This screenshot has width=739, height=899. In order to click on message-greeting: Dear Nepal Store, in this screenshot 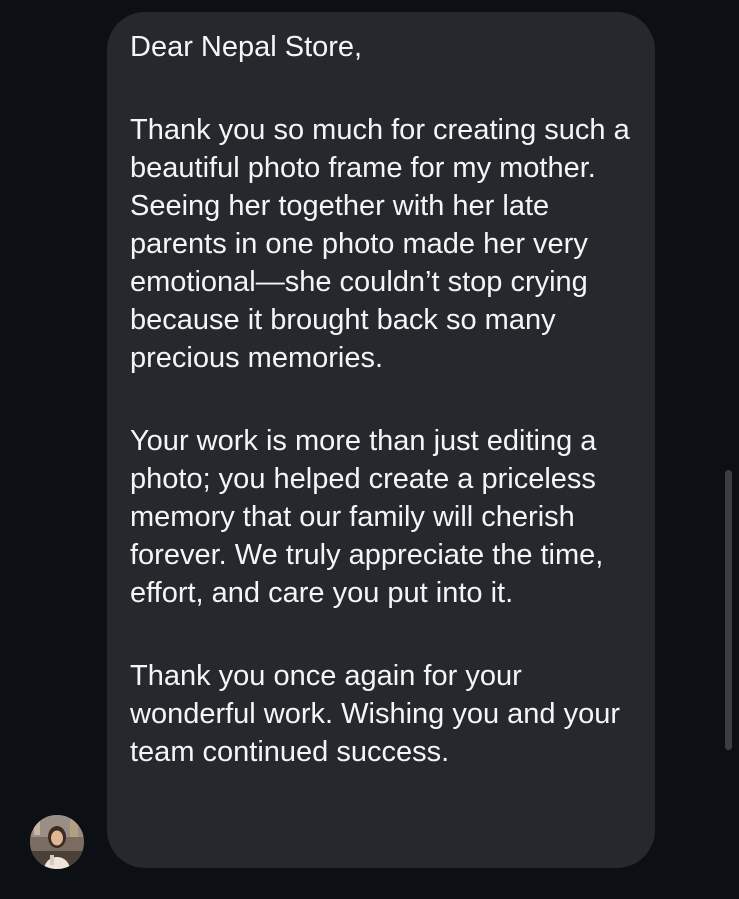, I will do `click(246, 47)`.